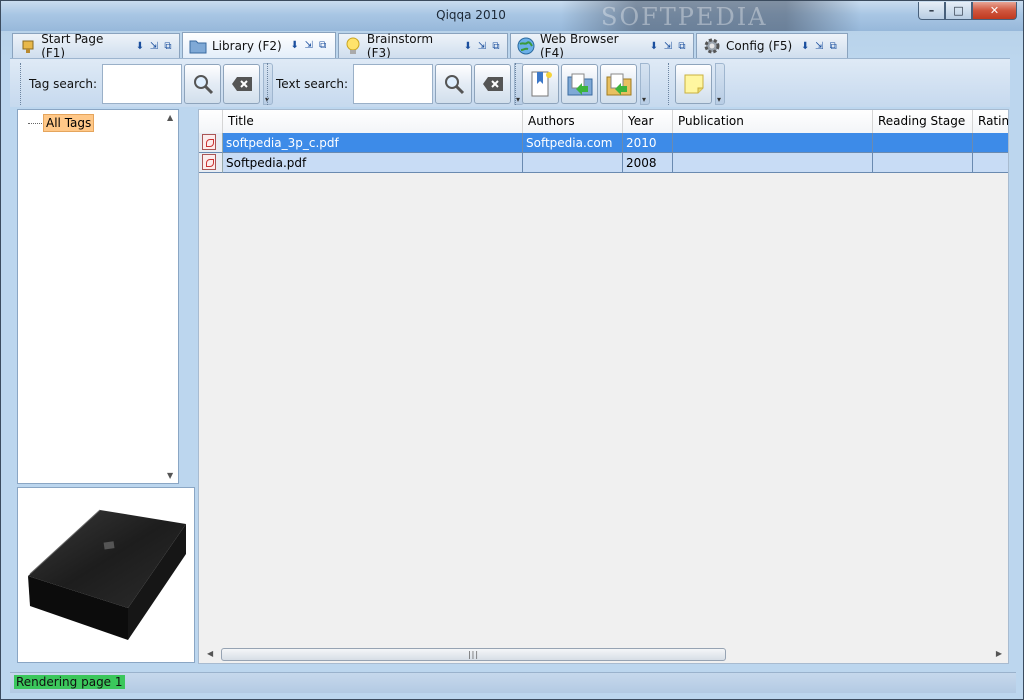  I want to click on tag-search-group: Tag search:, so click(147, 84).